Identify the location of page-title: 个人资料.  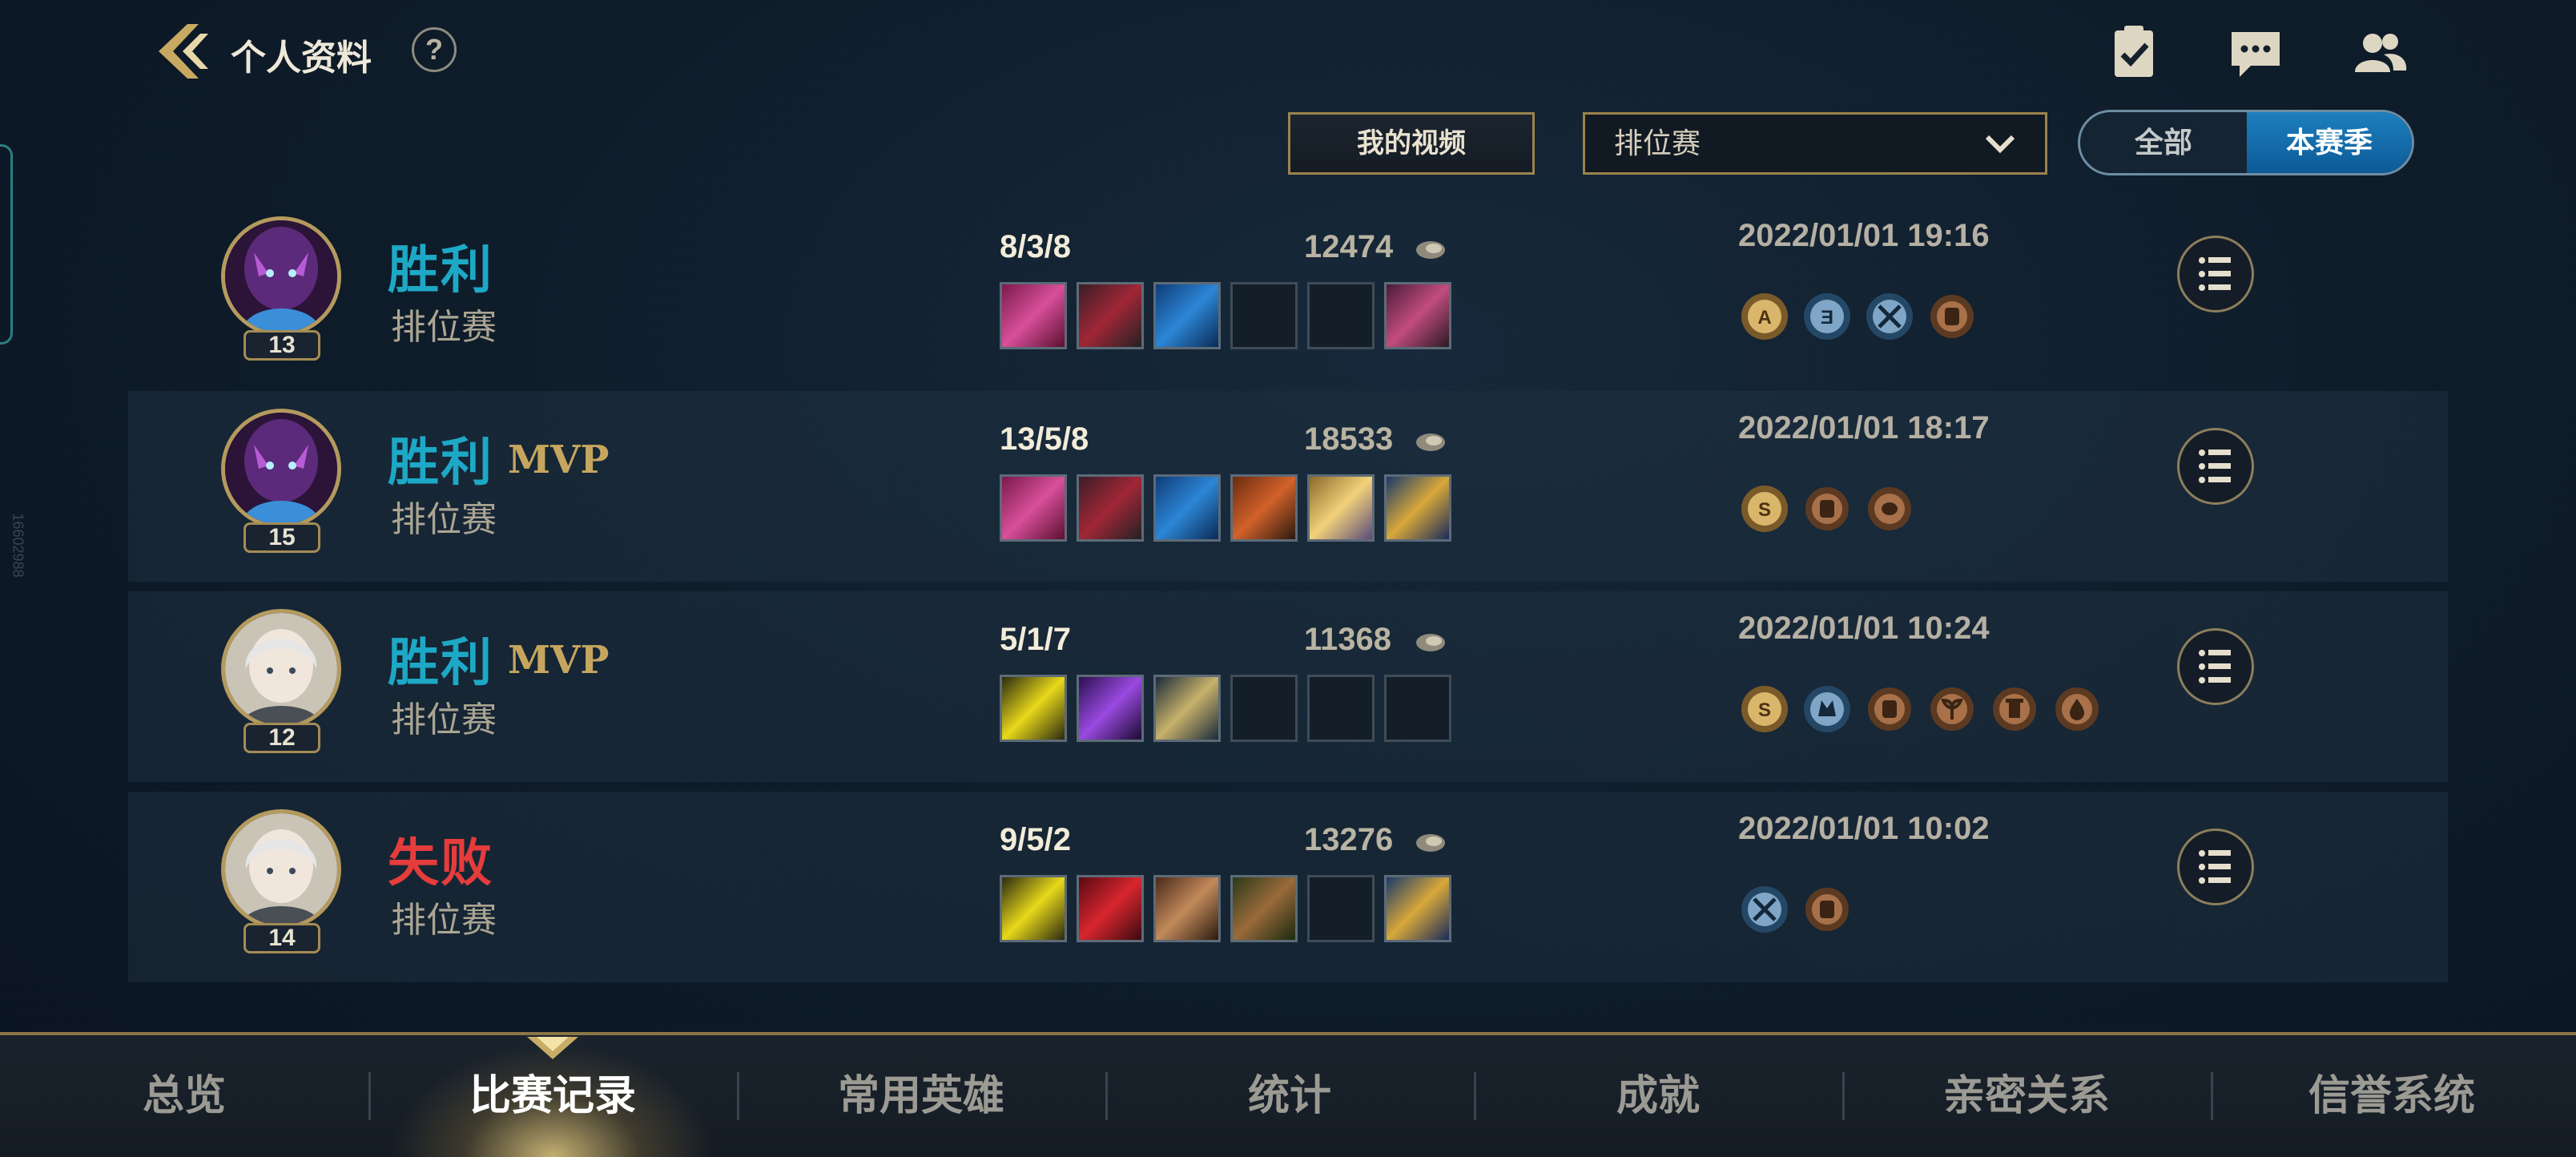
(301, 58).